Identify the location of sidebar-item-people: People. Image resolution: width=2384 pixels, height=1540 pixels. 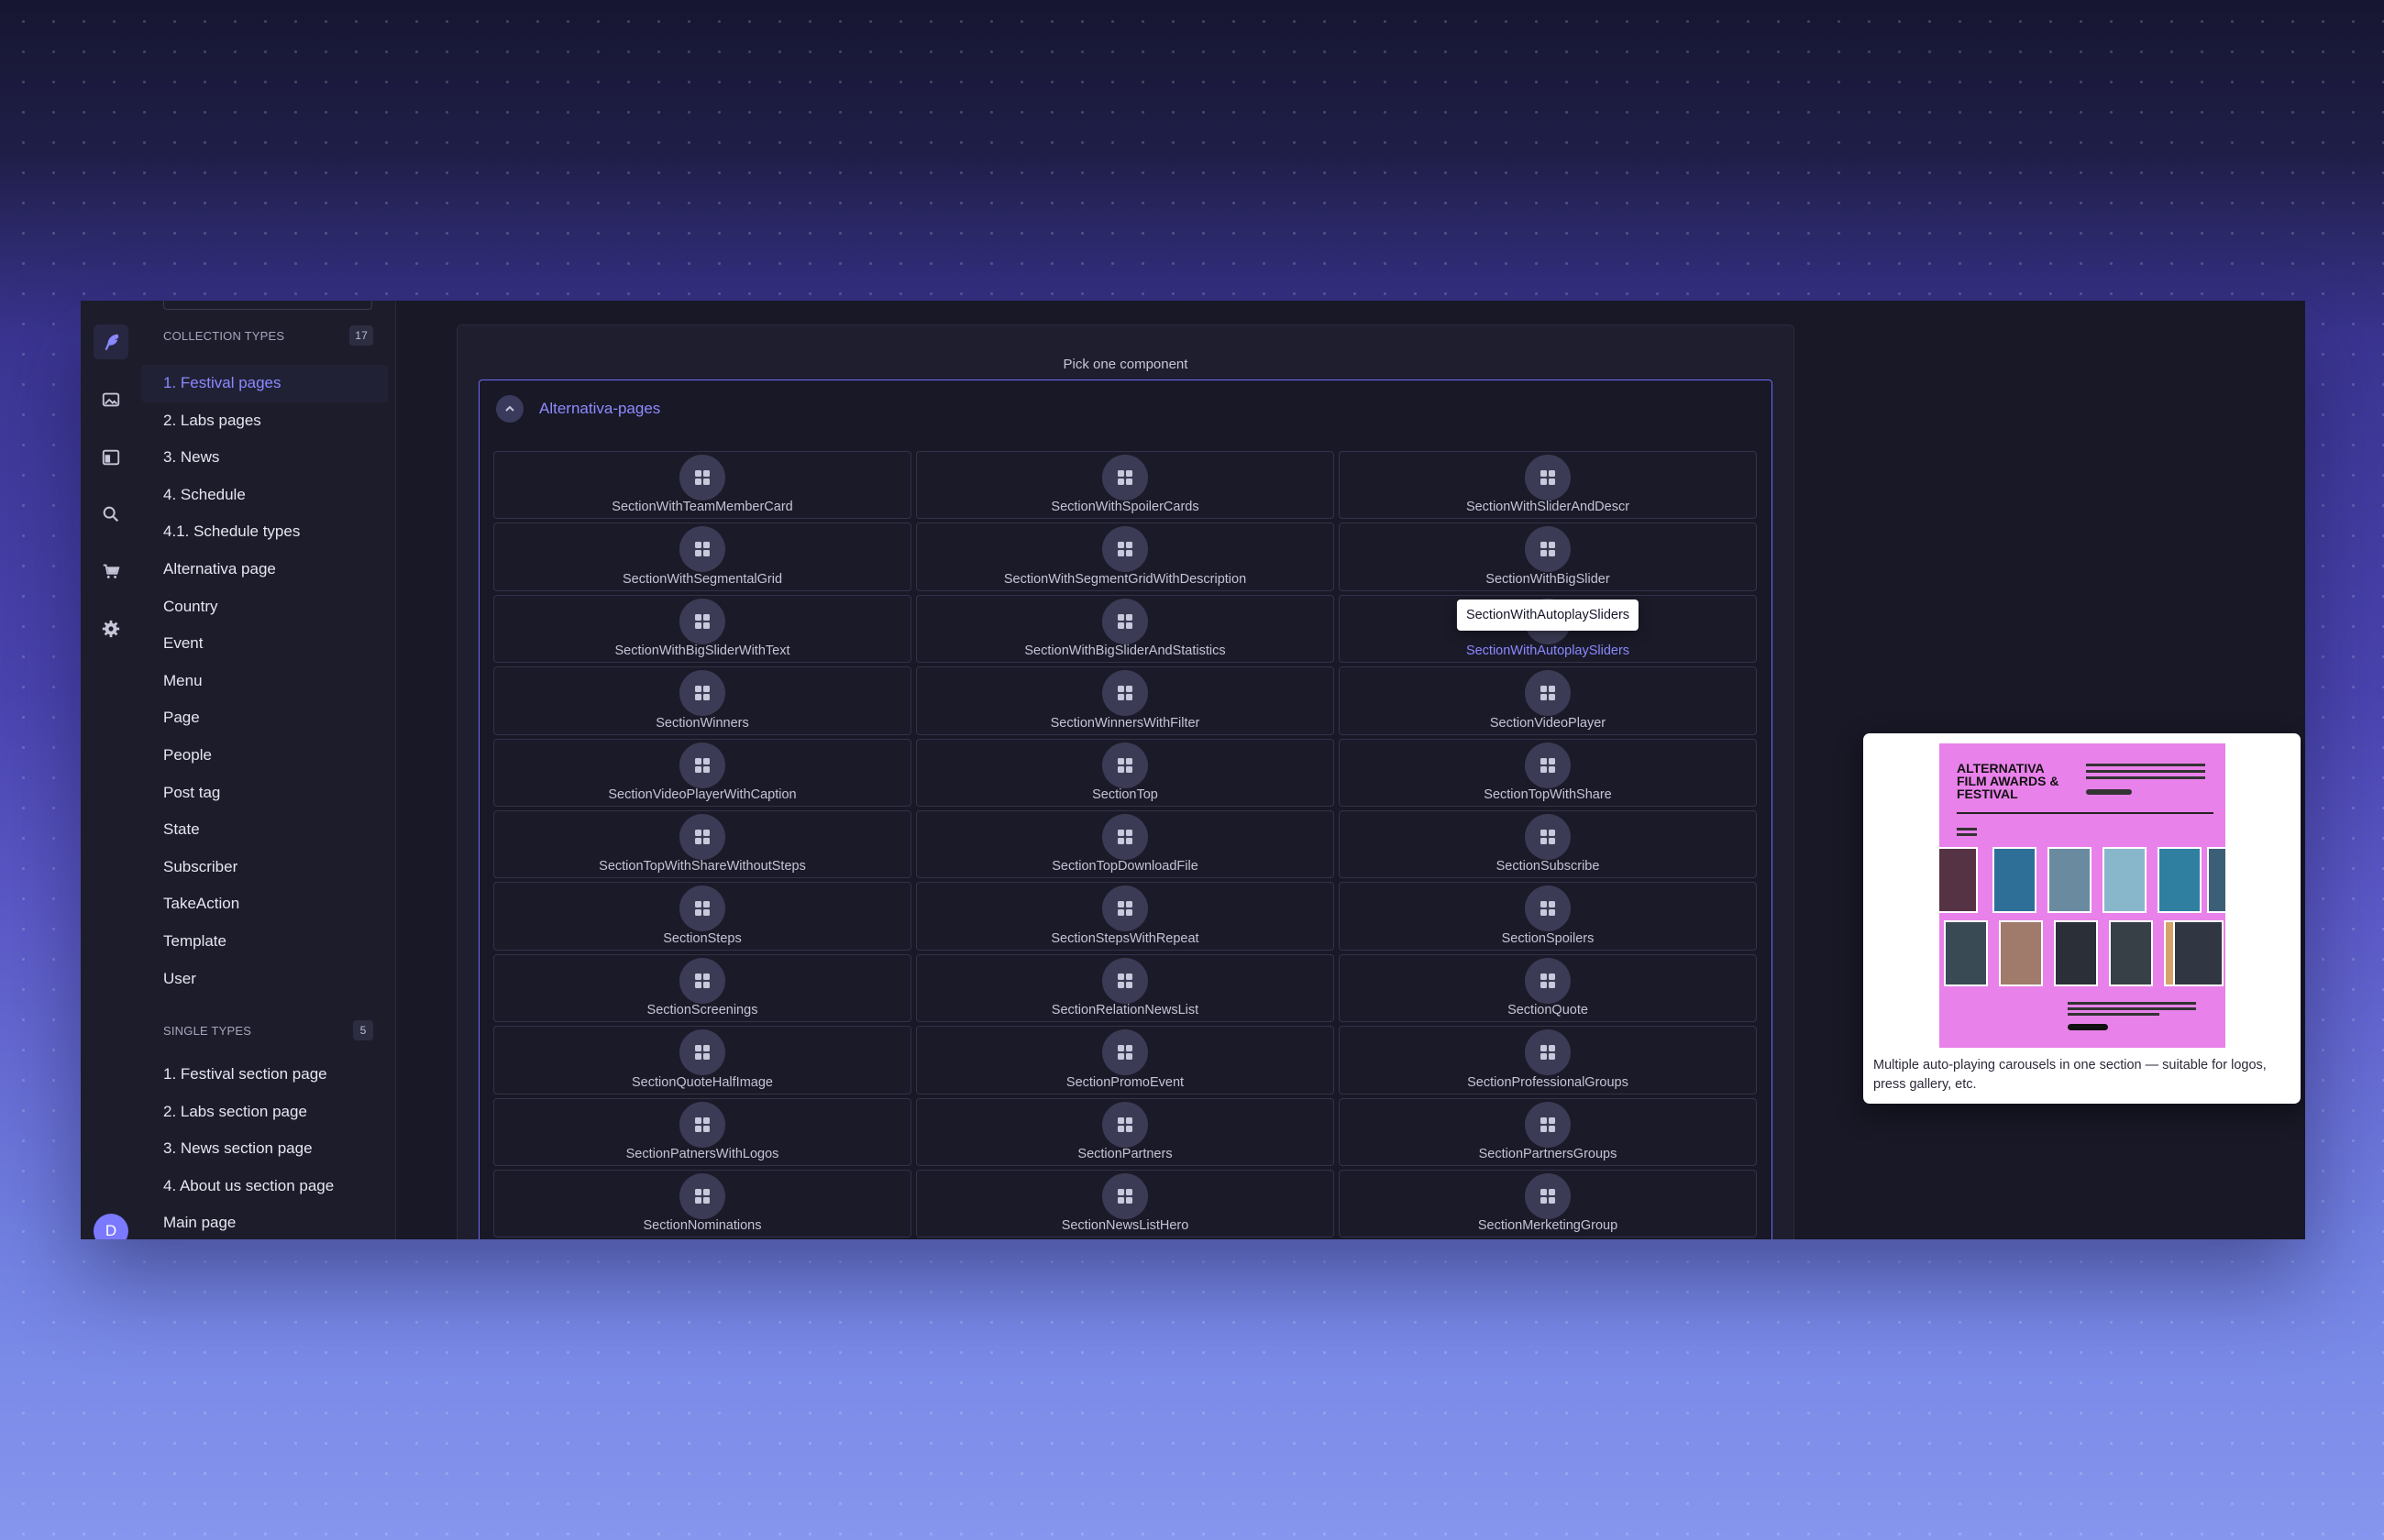
(265, 756).